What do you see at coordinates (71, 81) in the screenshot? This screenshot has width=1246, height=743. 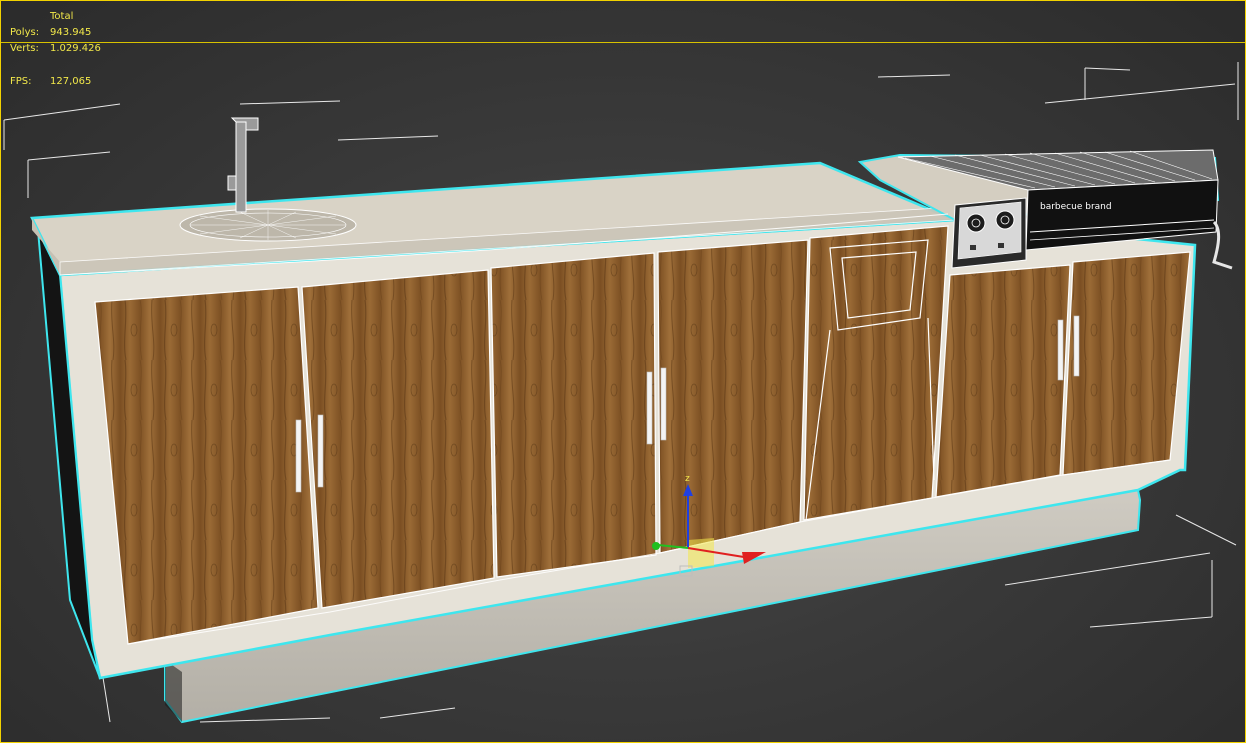 I see `stats-fps-value: 127,065` at bounding box center [71, 81].